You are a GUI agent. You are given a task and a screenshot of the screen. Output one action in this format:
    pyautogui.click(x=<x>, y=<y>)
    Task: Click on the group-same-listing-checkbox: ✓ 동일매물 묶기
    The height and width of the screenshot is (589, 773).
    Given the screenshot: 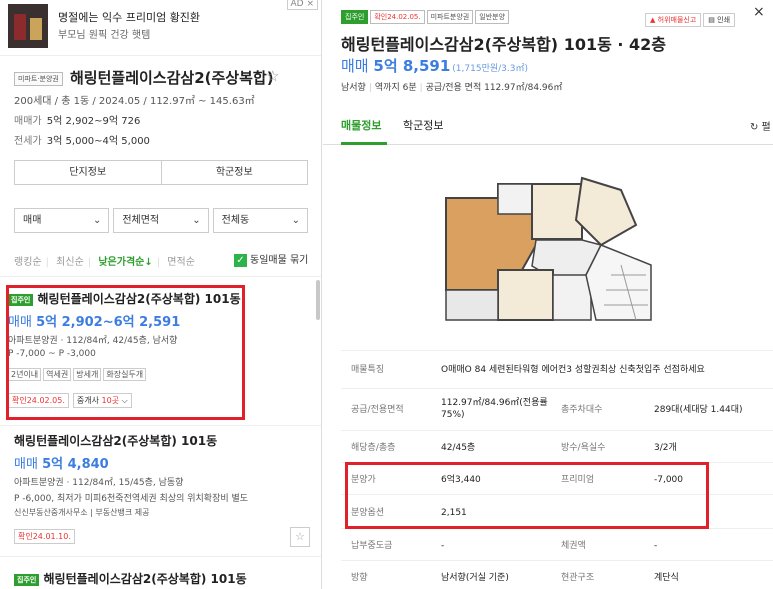 What is the action you would take?
    pyautogui.click(x=271, y=259)
    